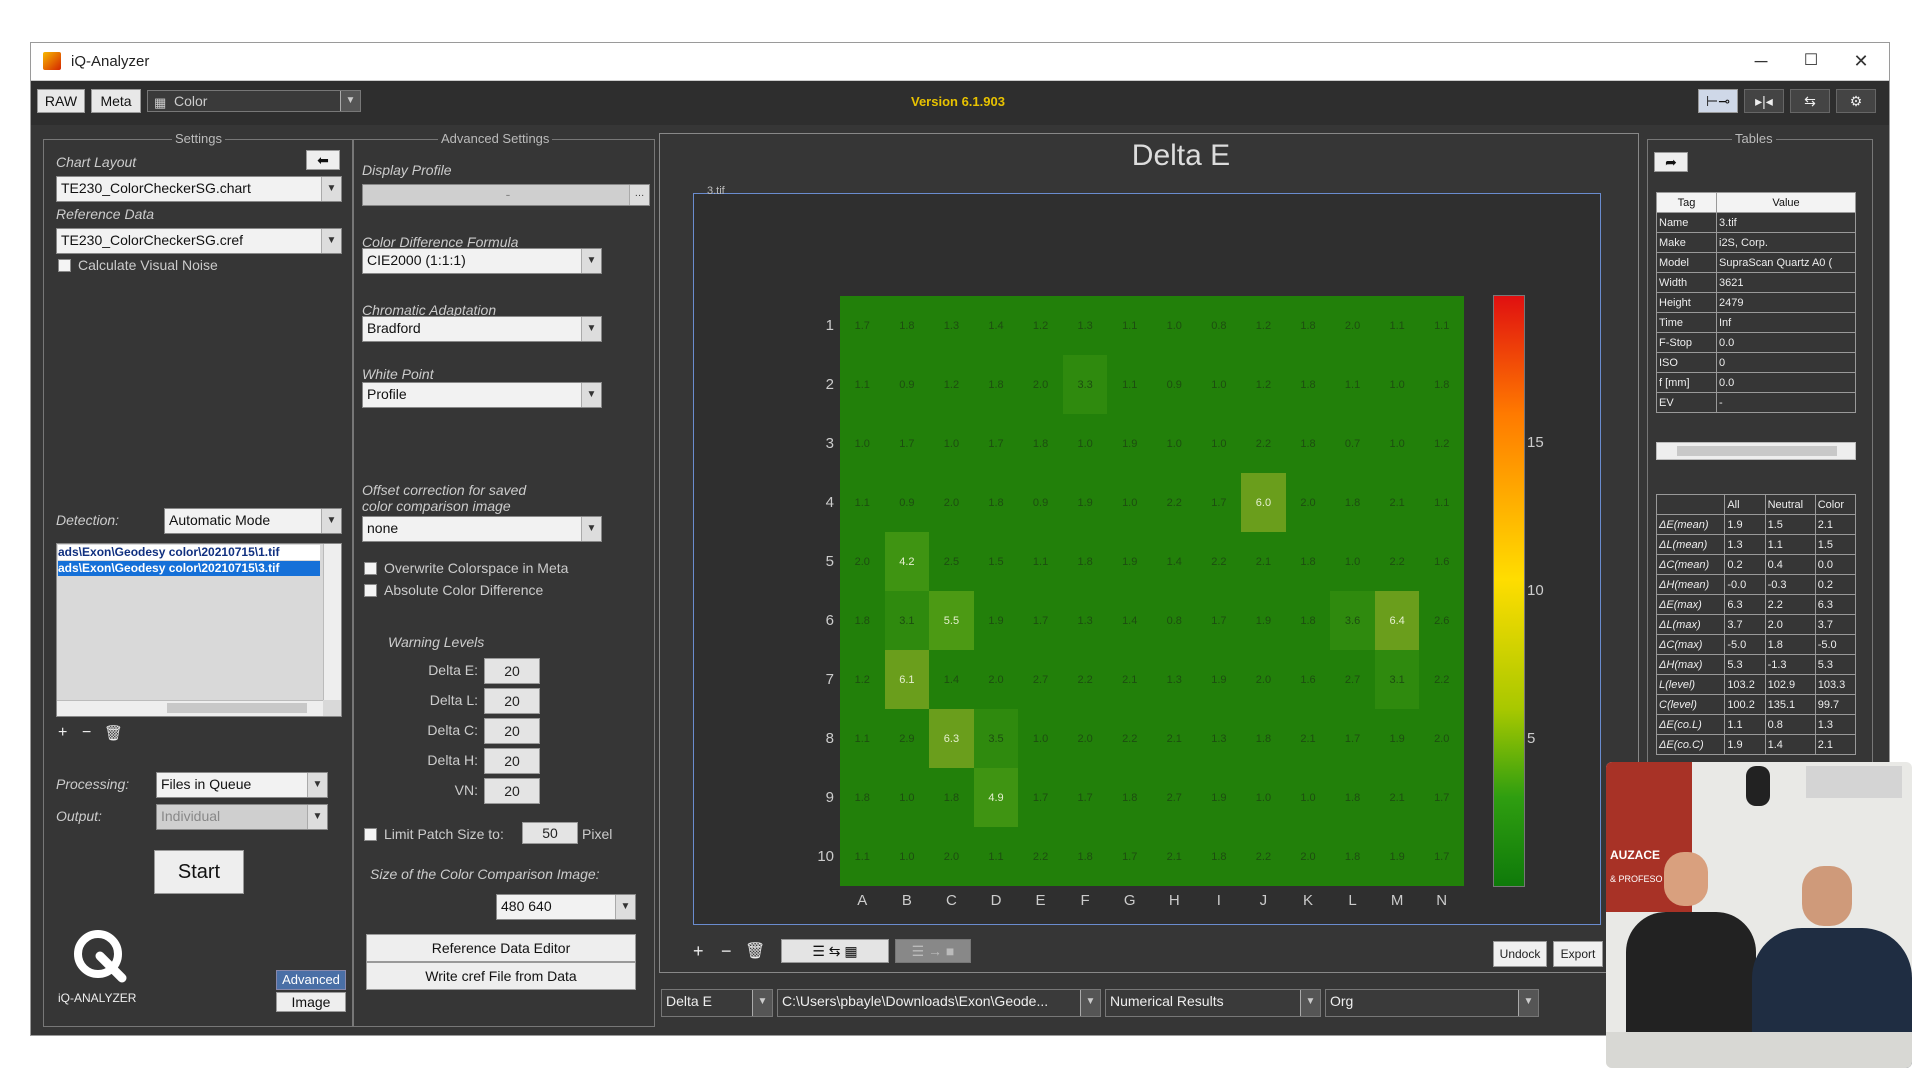  What do you see at coordinates (482, 529) in the screenshot?
I see `offset-combo: none ▼` at bounding box center [482, 529].